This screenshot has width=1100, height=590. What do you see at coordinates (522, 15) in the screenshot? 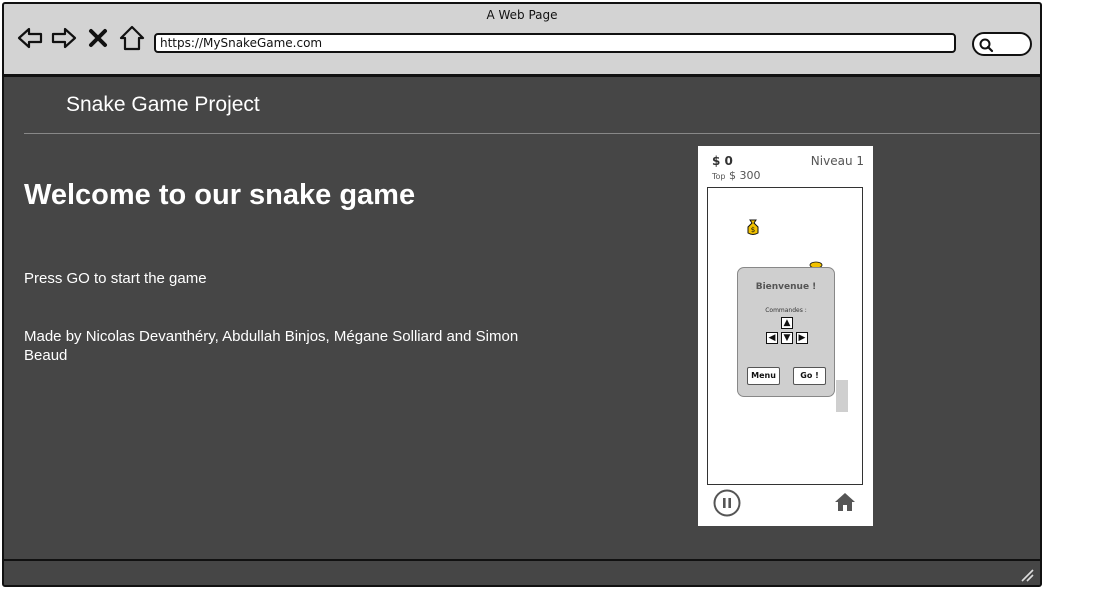
I see `window-title: A Web Page` at bounding box center [522, 15].